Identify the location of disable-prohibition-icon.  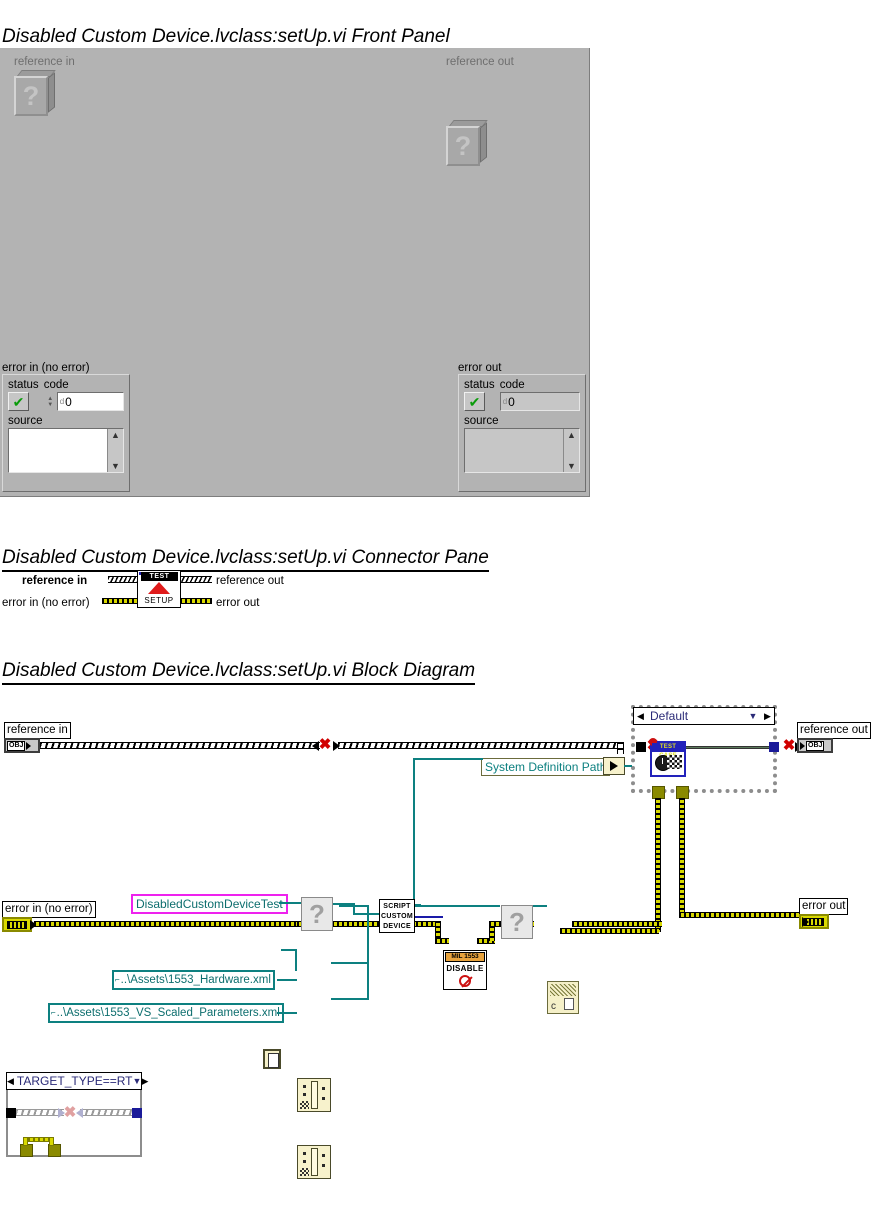
(465, 981).